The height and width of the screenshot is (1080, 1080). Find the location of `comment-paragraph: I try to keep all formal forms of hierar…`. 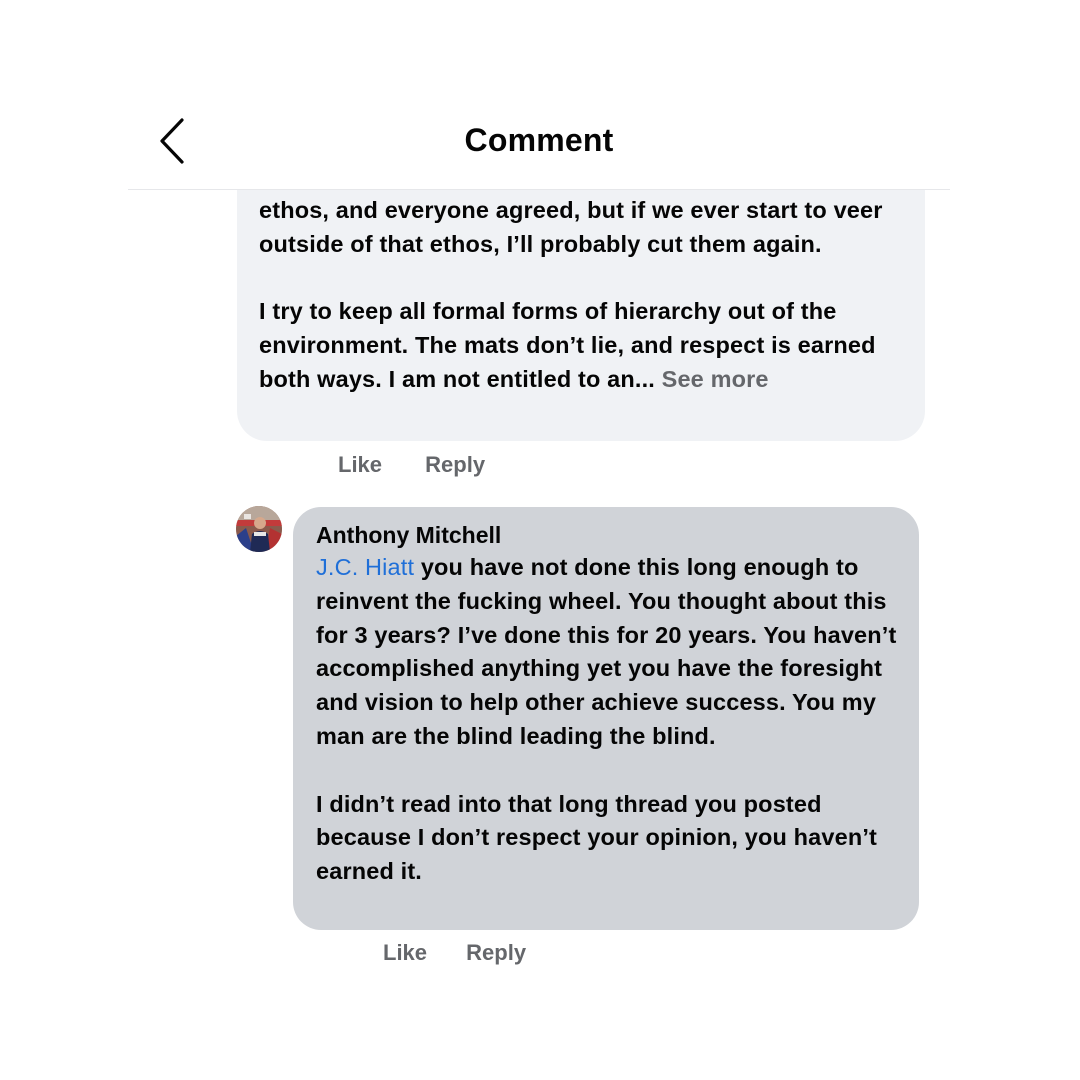

comment-paragraph: I try to keep all formal forms of hierar… is located at coordinates (567, 345).